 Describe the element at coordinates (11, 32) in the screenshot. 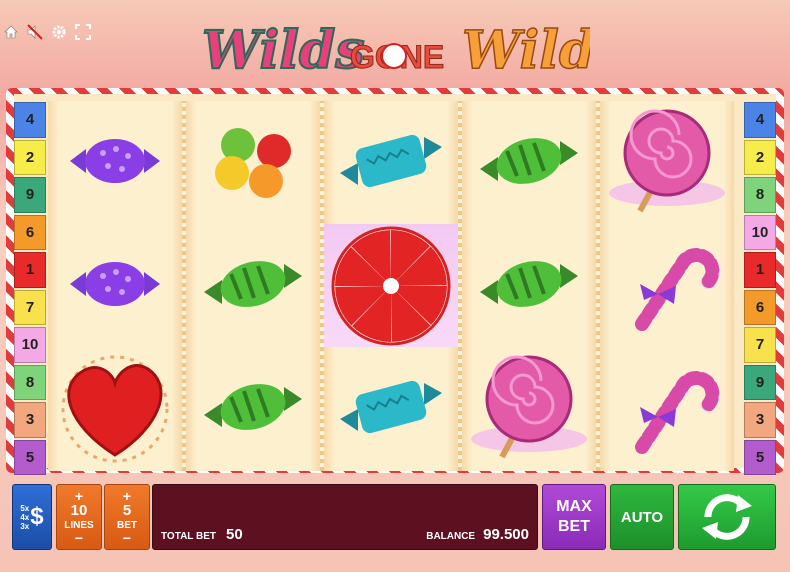

I see `home-icon` at that location.